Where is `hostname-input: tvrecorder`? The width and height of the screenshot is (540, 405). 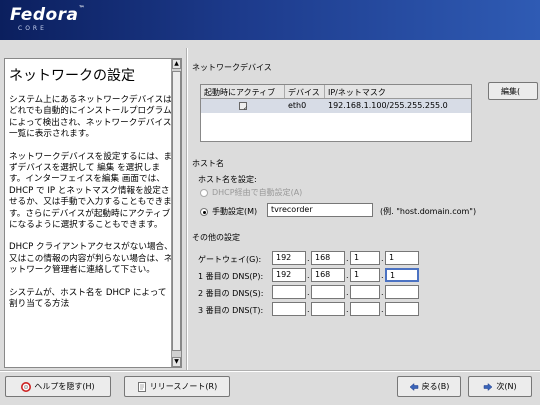 hostname-input: tvrecorder is located at coordinates (320, 210).